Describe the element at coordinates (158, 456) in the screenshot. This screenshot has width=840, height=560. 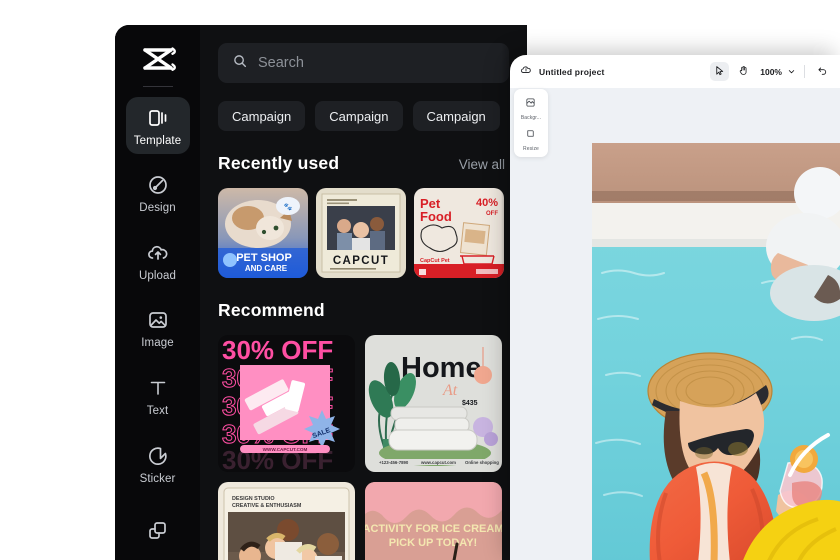
I see `sticker-icon` at that location.